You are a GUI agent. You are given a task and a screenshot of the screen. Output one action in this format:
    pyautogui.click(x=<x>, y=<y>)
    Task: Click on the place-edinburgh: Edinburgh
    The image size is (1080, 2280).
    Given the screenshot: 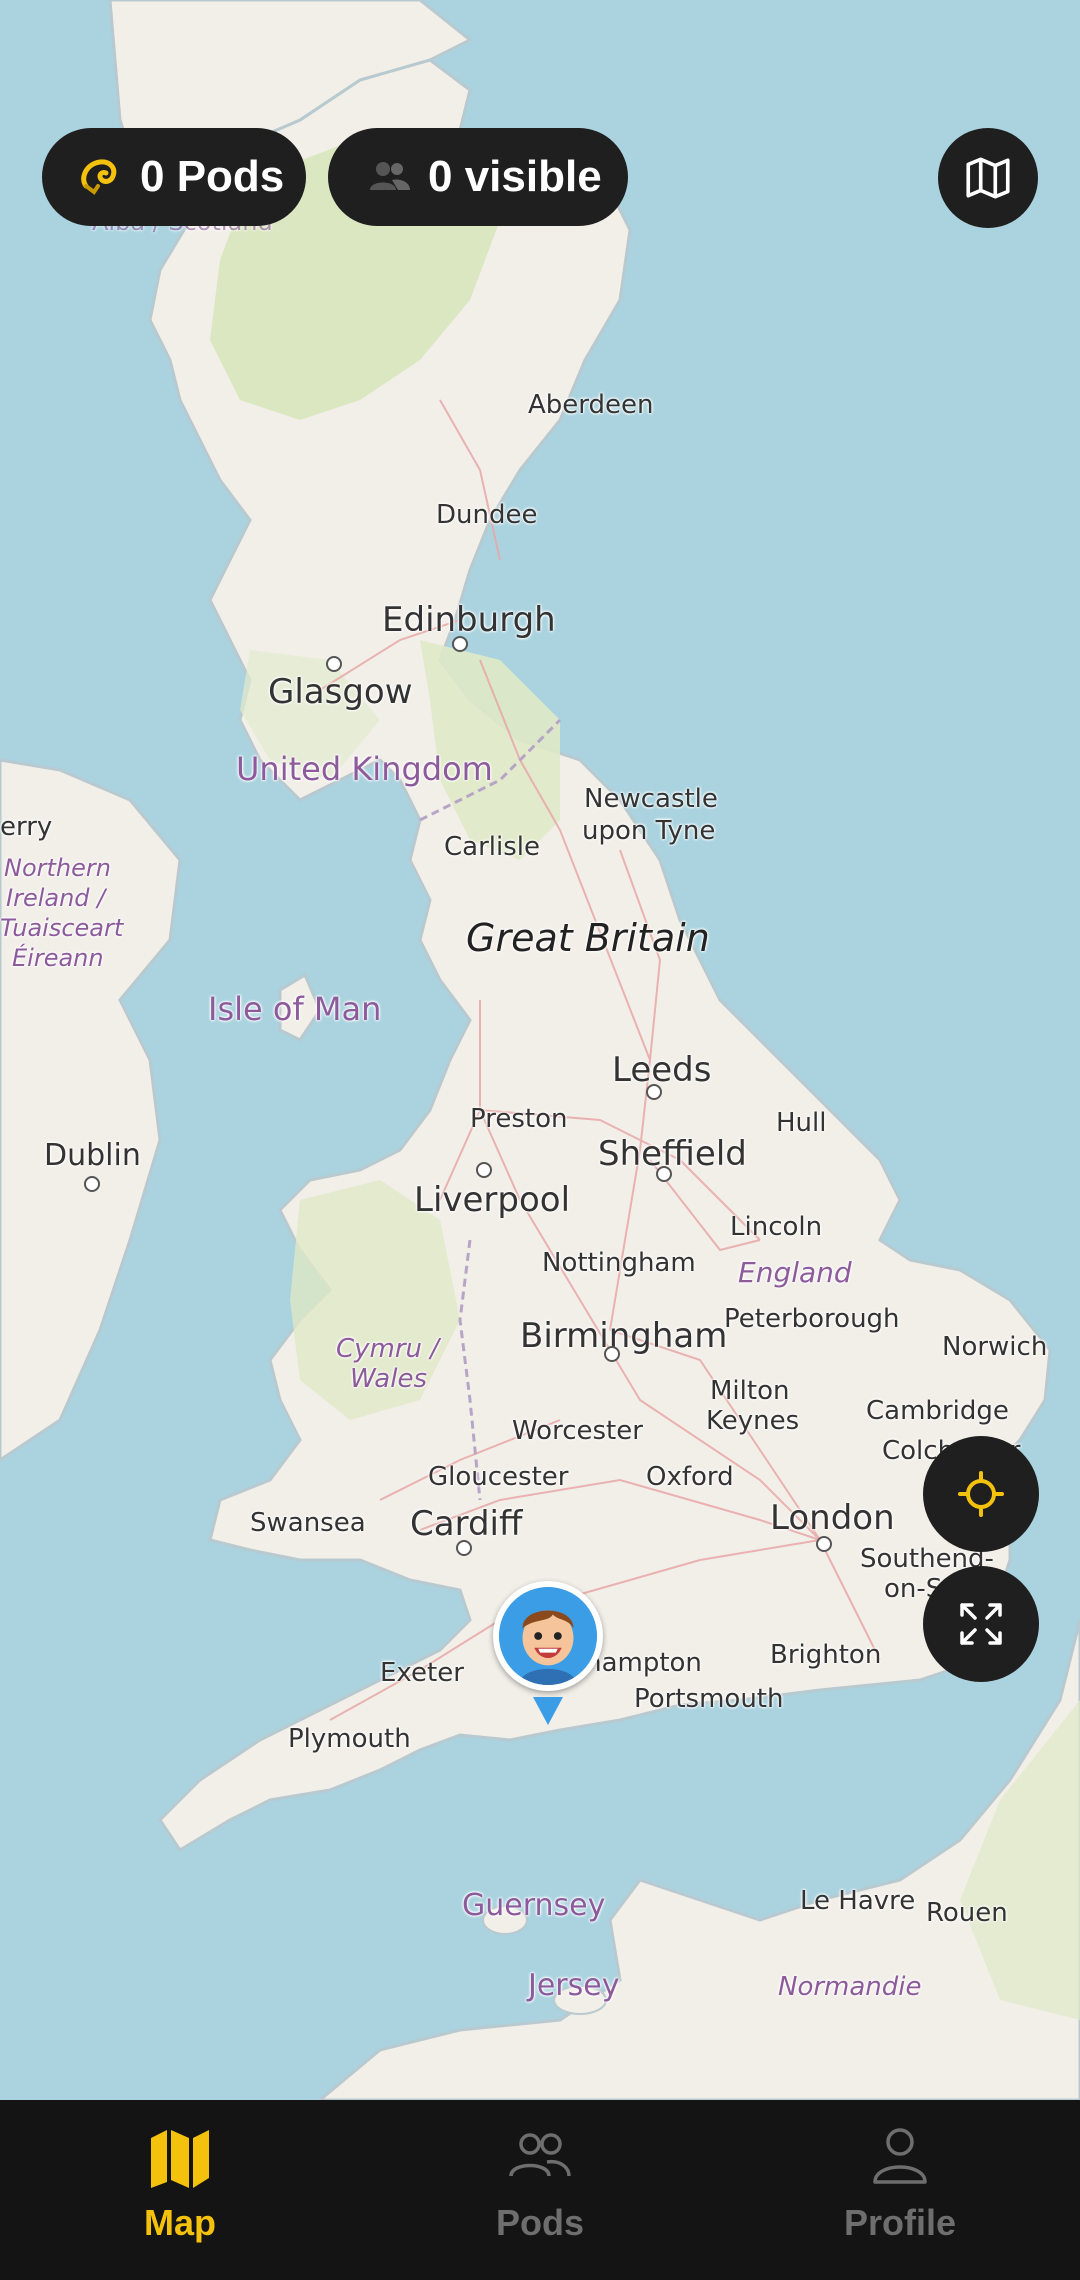 What is the action you would take?
    pyautogui.click(x=469, y=620)
    